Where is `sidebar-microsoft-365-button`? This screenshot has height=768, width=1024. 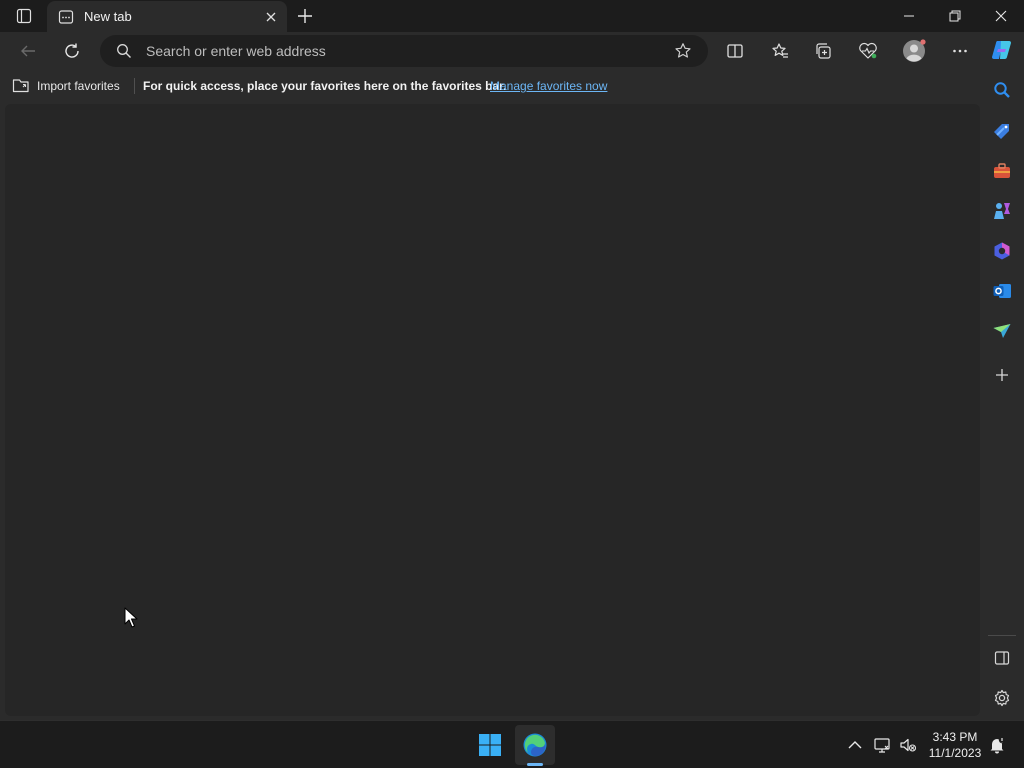
sidebar-microsoft-365-button is located at coordinates (1002, 251).